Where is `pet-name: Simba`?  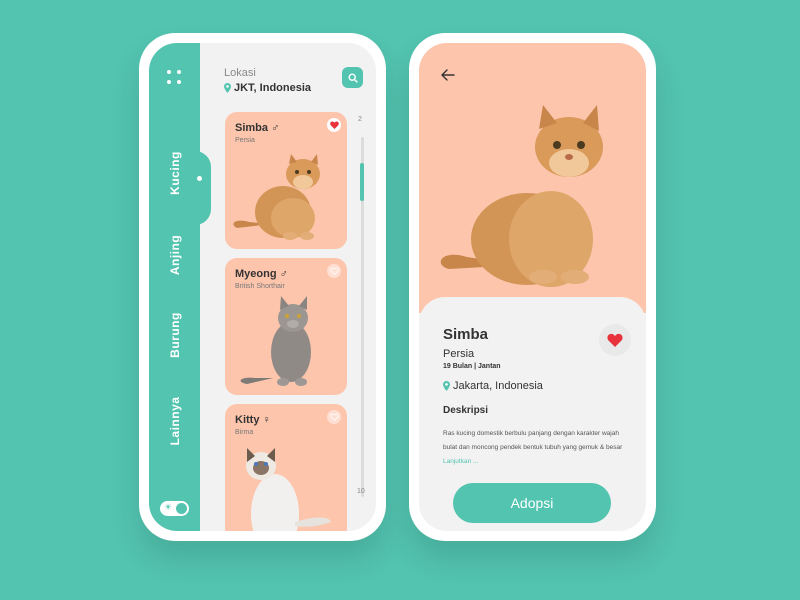
pet-name: Simba is located at coordinates (466, 334).